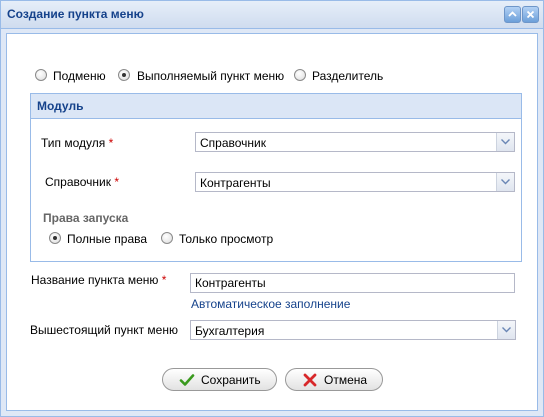 The width and height of the screenshot is (544, 417). I want to click on reference-combo: Контрагенты, so click(355, 182).